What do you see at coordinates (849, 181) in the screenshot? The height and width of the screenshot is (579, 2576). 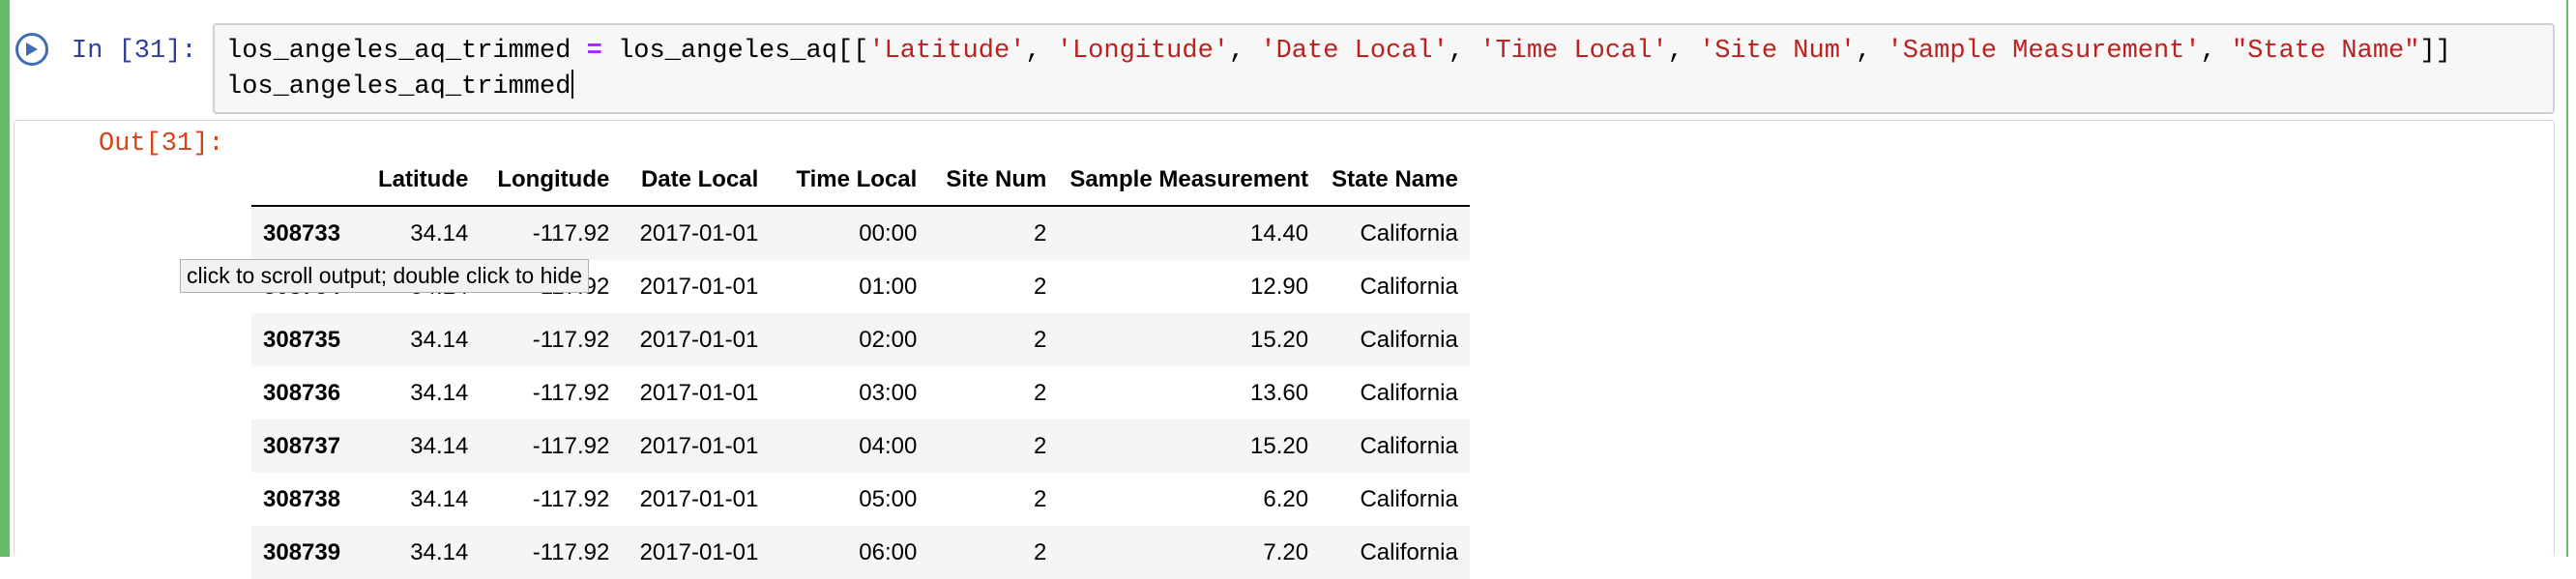 I see `column-header: Time Local` at bounding box center [849, 181].